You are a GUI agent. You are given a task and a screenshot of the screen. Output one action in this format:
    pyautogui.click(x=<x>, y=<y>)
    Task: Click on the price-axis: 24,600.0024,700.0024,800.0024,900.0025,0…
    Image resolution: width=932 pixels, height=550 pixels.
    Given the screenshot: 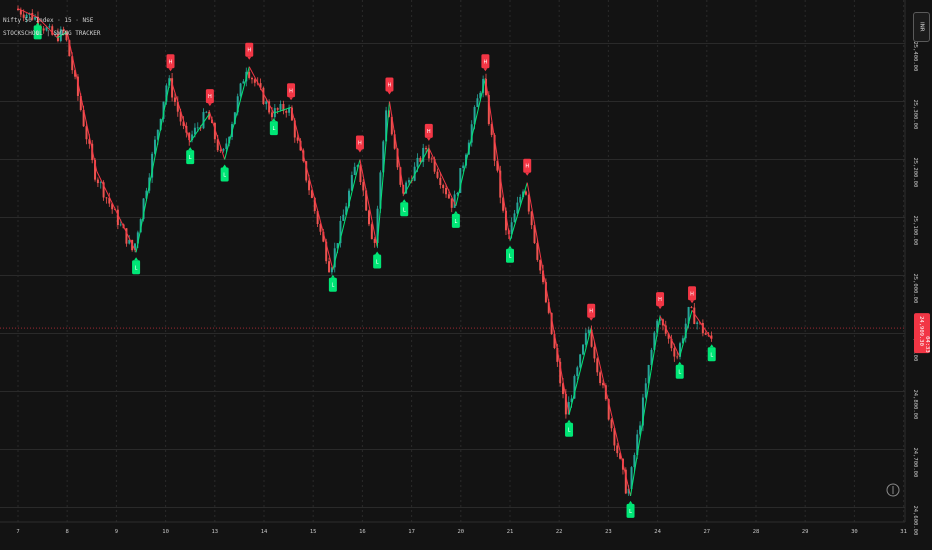 What is the action you would take?
    pyautogui.click(x=911, y=268)
    